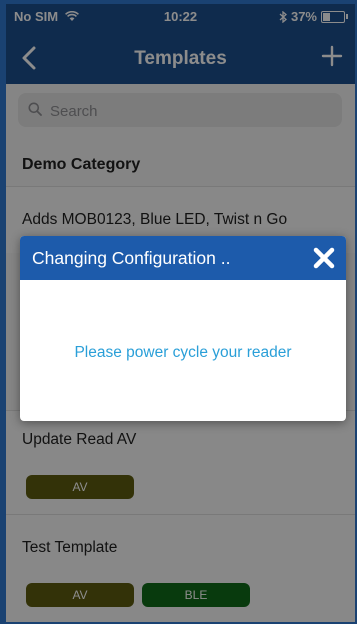 This screenshot has height=624, width=357. I want to click on dialog-message: Please power cycle your reader, so click(183, 352).